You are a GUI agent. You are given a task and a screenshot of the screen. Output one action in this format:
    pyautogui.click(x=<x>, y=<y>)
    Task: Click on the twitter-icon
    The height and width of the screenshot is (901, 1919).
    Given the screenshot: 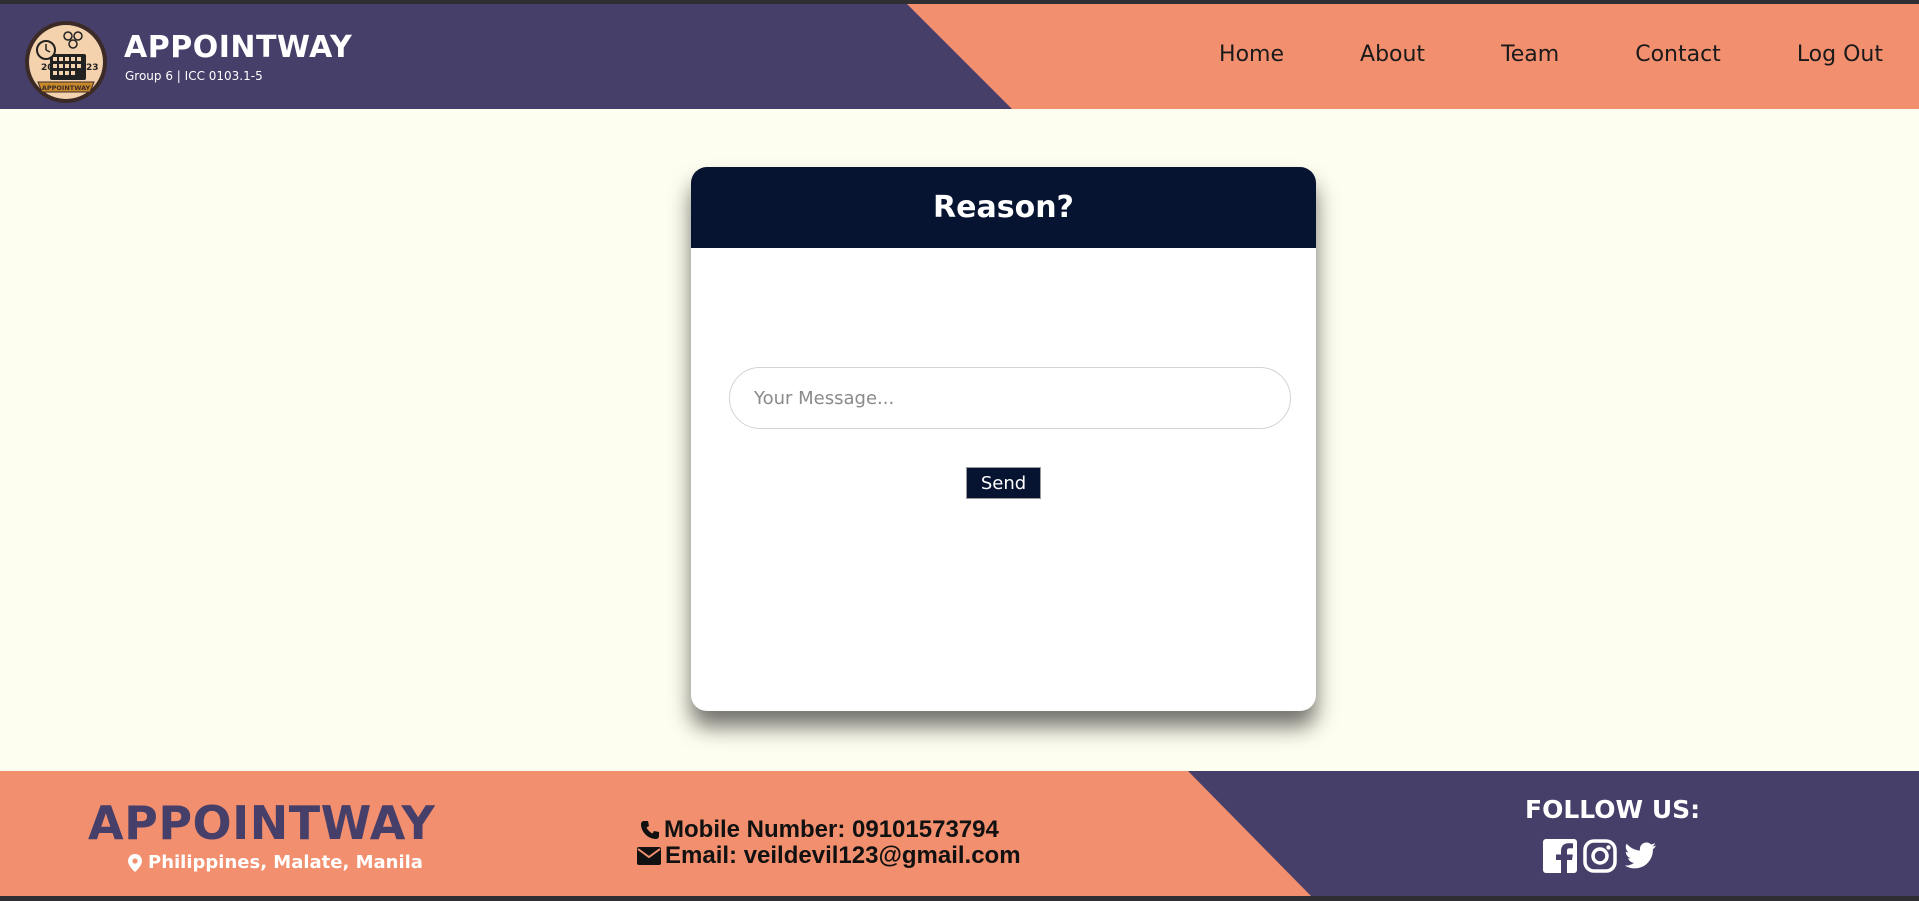 What is the action you would take?
    pyautogui.click(x=1640, y=856)
    